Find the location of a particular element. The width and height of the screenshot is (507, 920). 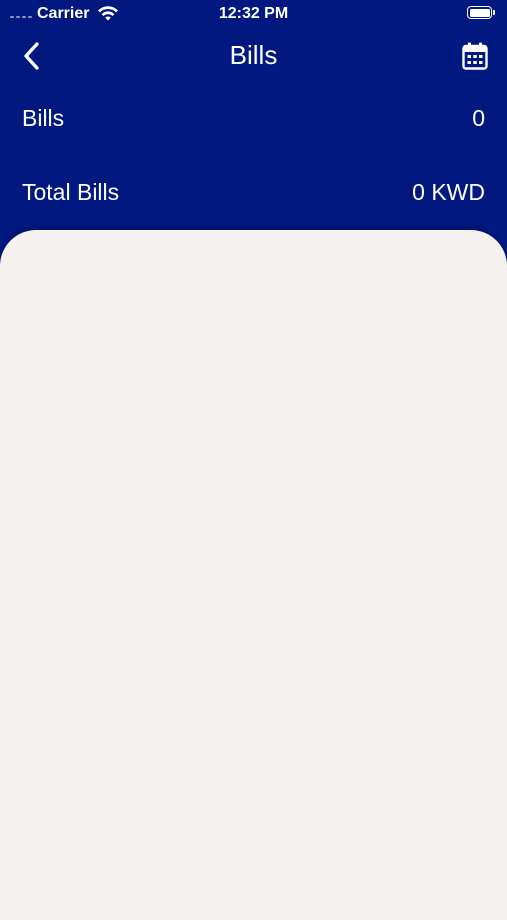

total-bills-label: Total Bills is located at coordinates (71, 191).